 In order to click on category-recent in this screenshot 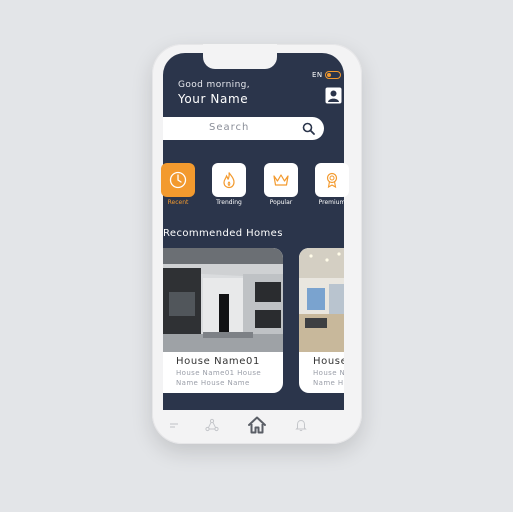, I will do `click(178, 180)`.